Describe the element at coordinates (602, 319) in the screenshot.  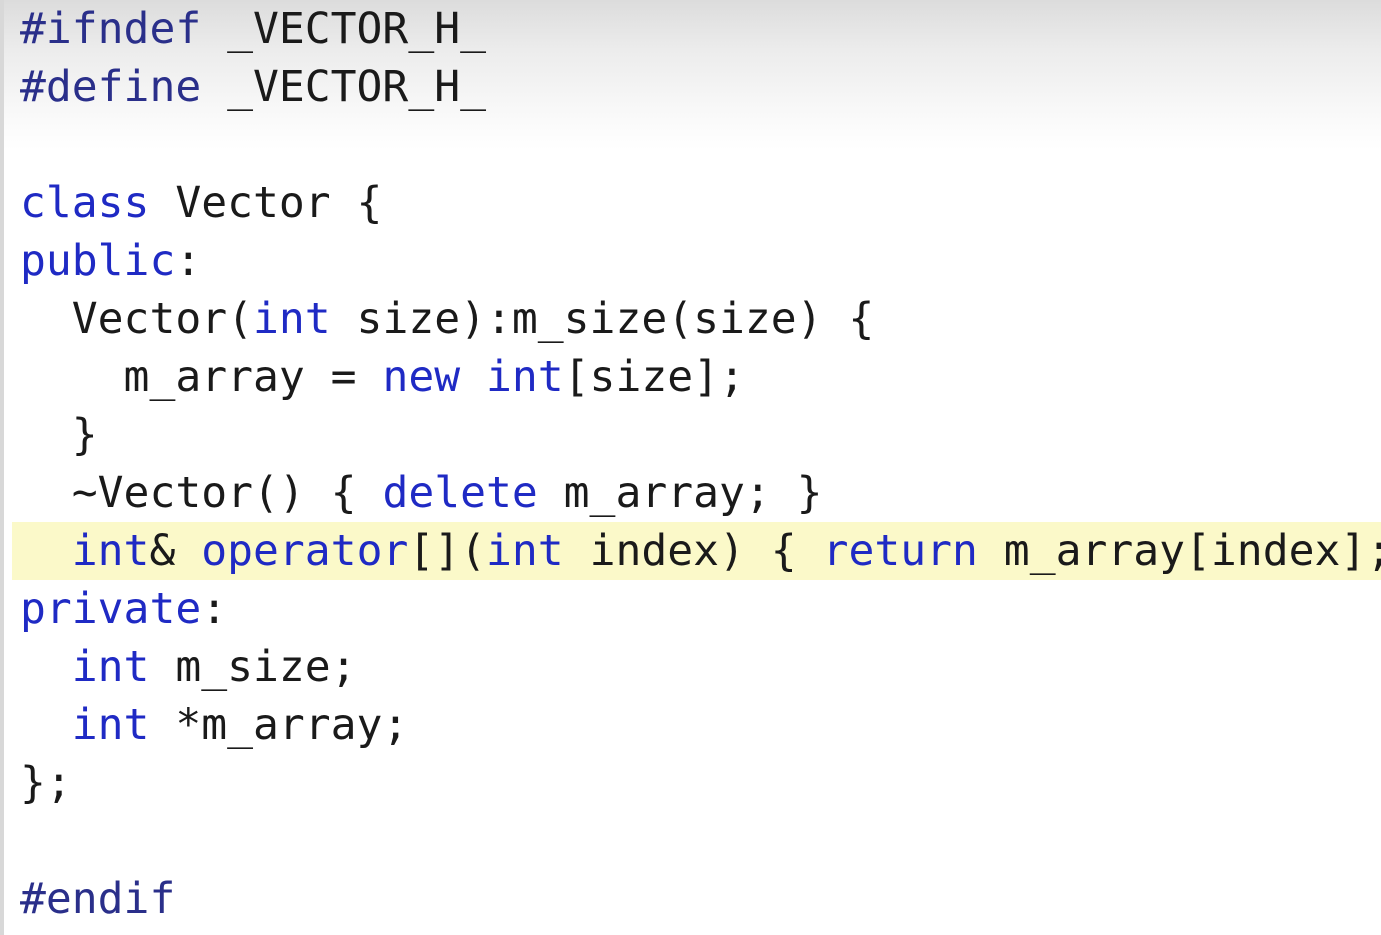
I see `code-token: size):m_size(size) {` at that location.